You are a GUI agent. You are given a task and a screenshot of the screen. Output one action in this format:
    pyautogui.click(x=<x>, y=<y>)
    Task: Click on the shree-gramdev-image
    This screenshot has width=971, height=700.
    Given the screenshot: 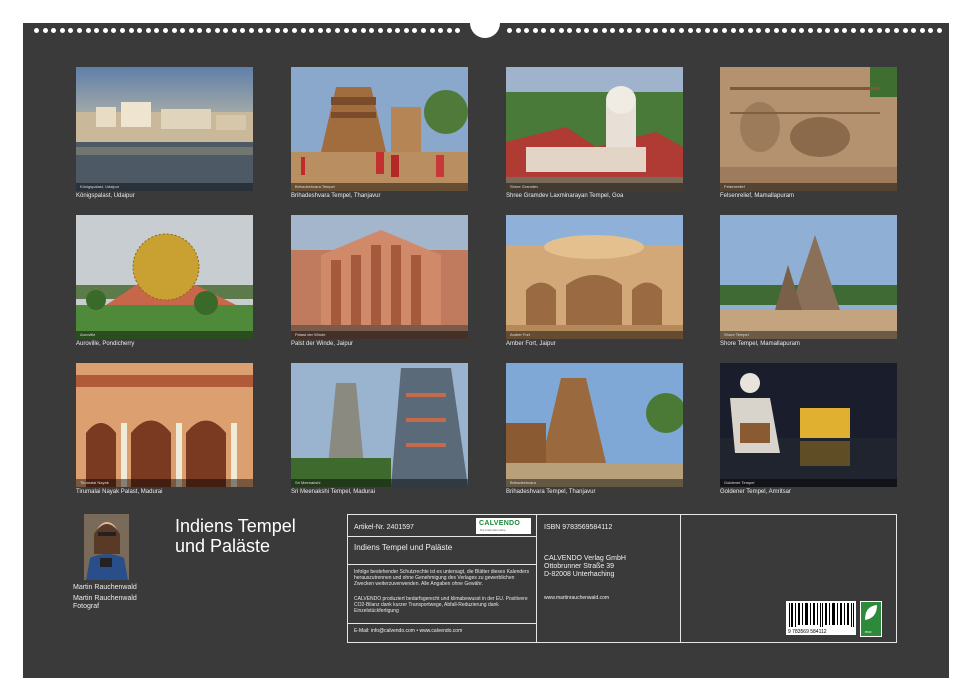 What is the action you would take?
    pyautogui.click(x=594, y=129)
    